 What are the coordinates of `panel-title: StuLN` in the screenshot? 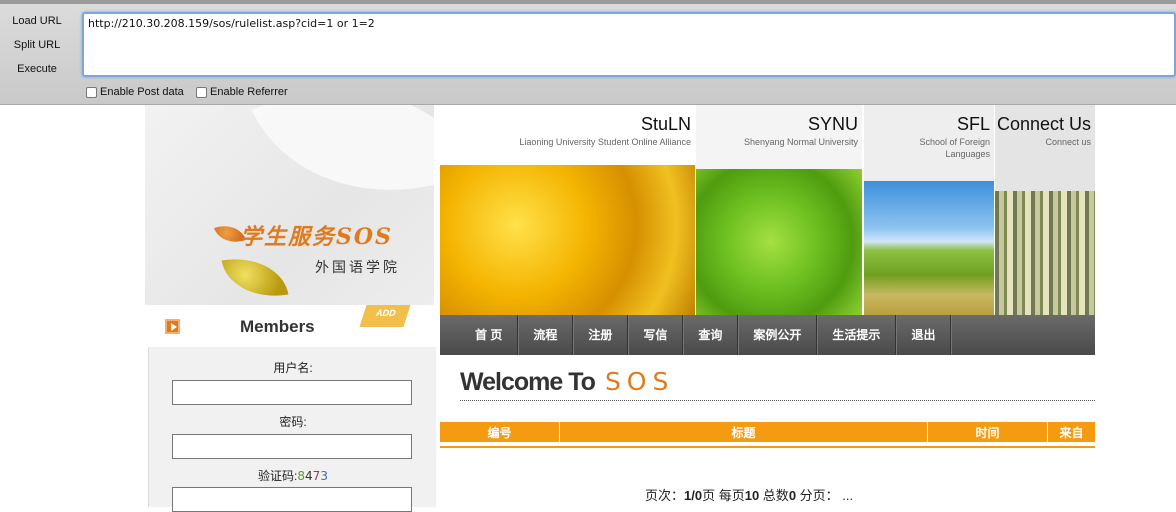 It's located at (665, 124).